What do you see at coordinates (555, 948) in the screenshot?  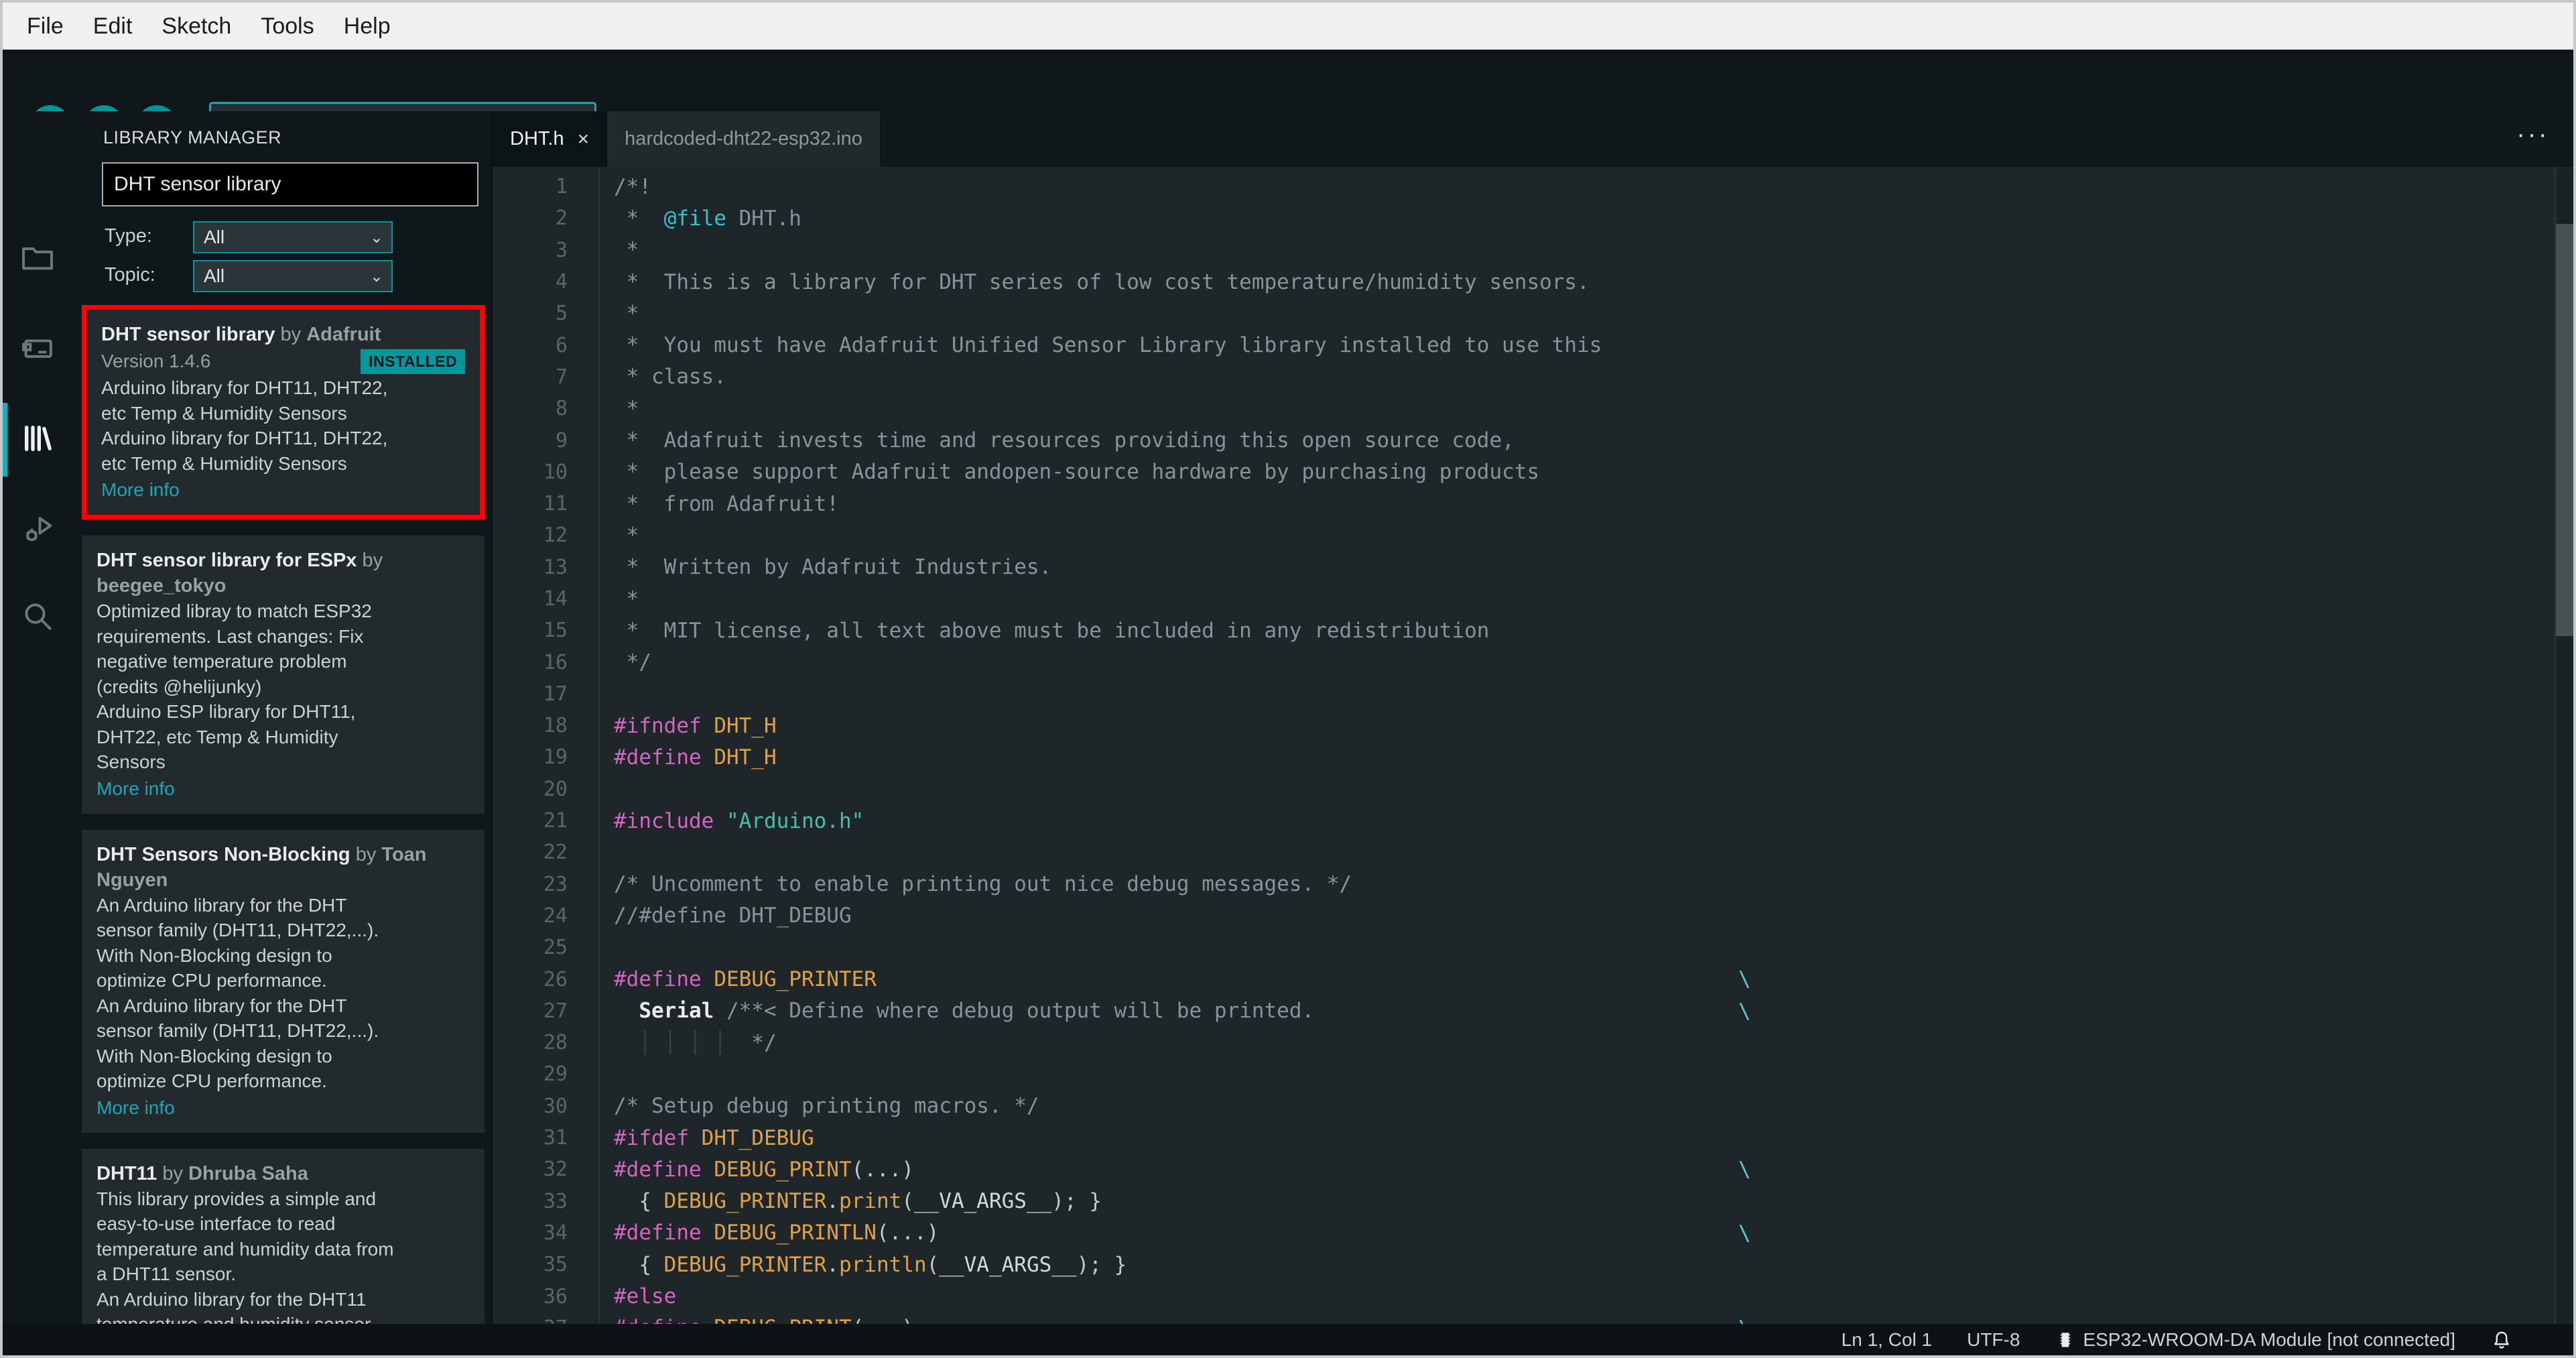 I see `line-number: 25` at bounding box center [555, 948].